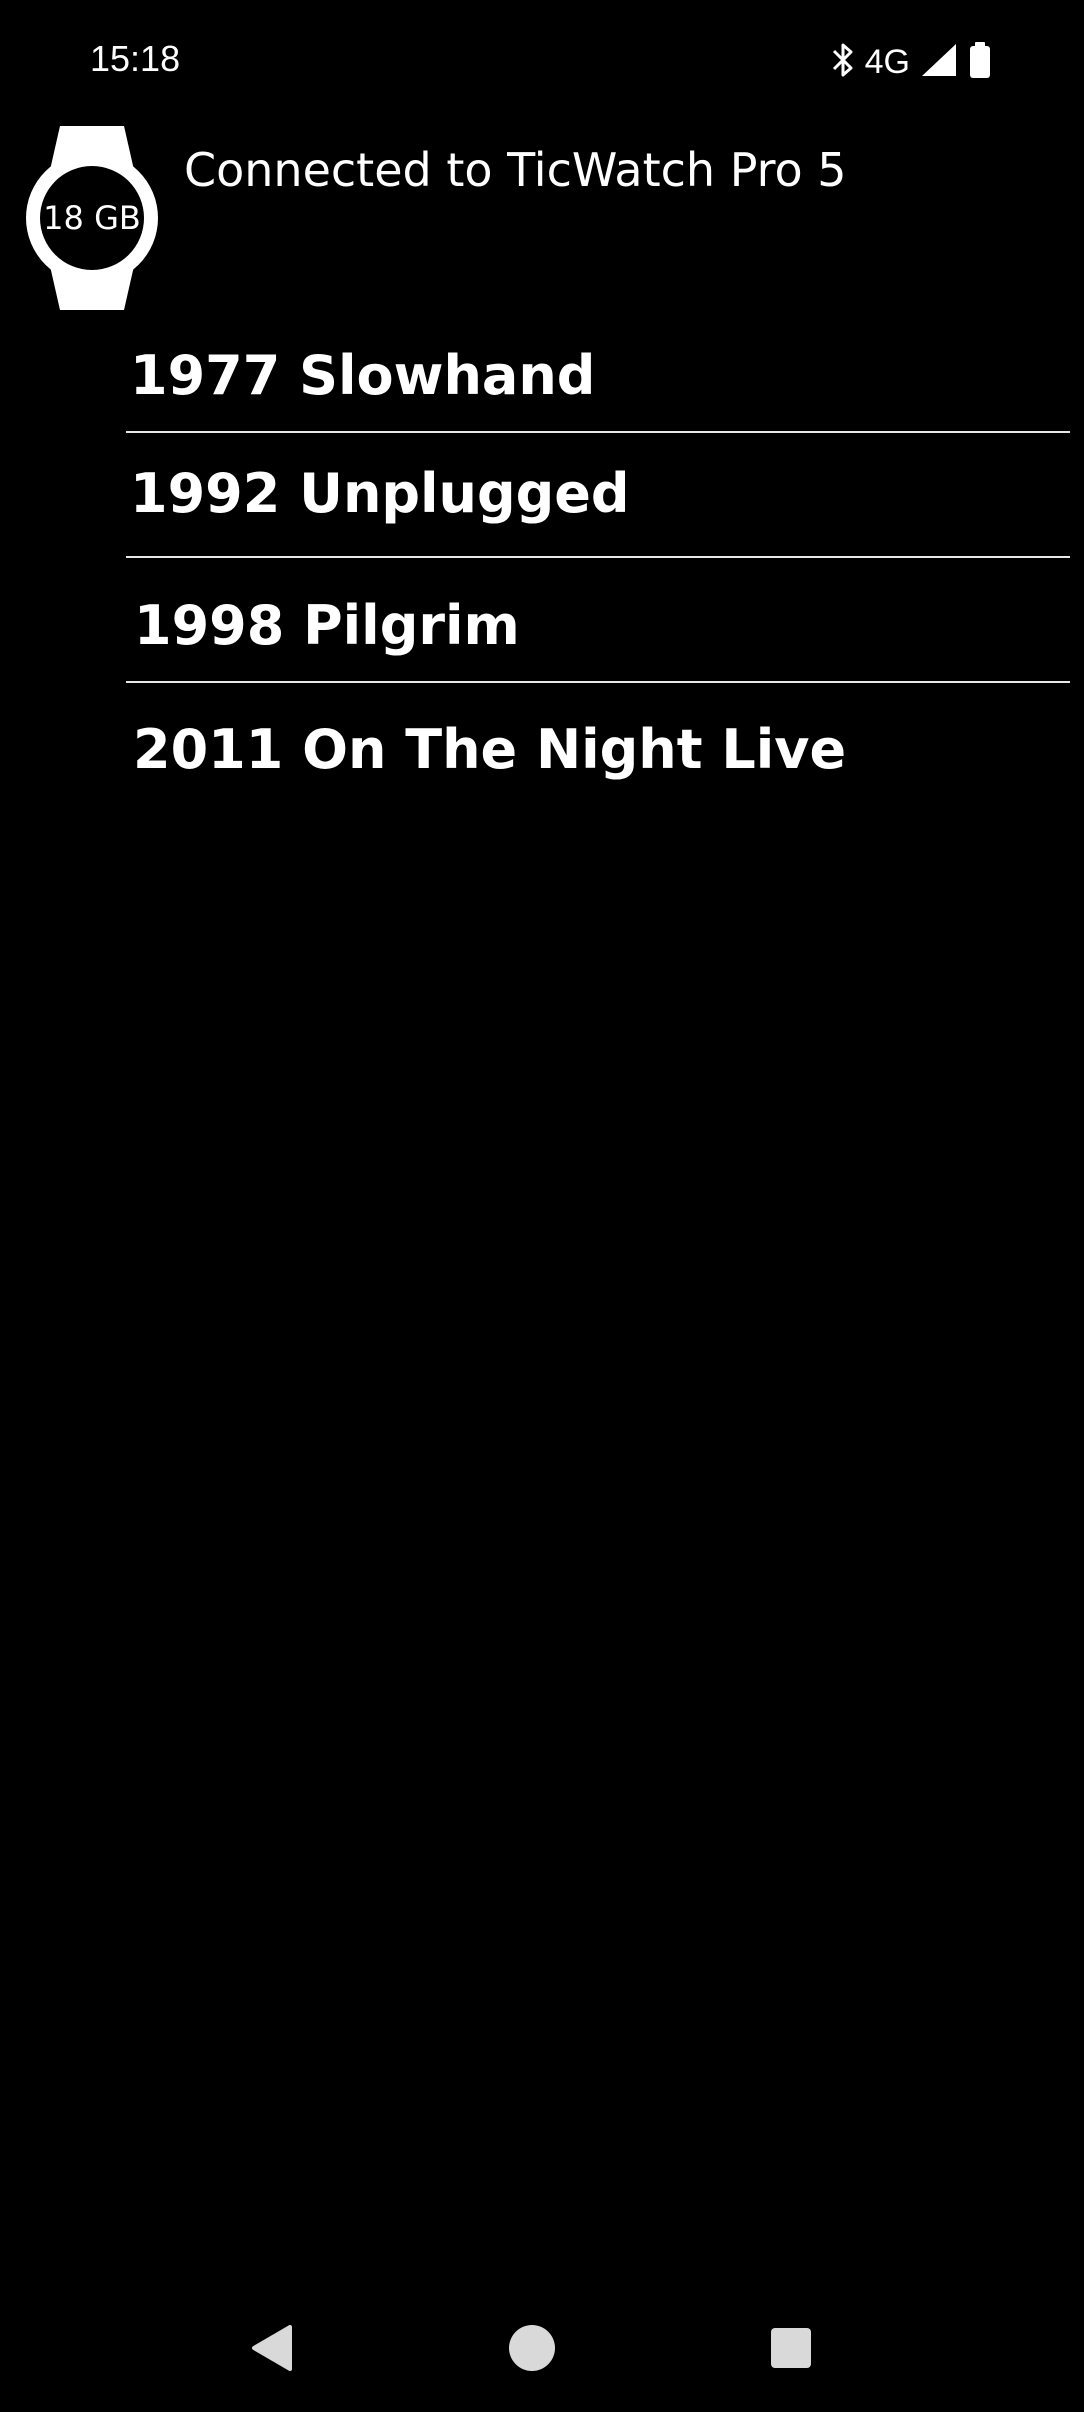 The height and width of the screenshot is (2412, 1084). Describe the element at coordinates (135, 58) in the screenshot. I see `status-time: 15:18` at that location.